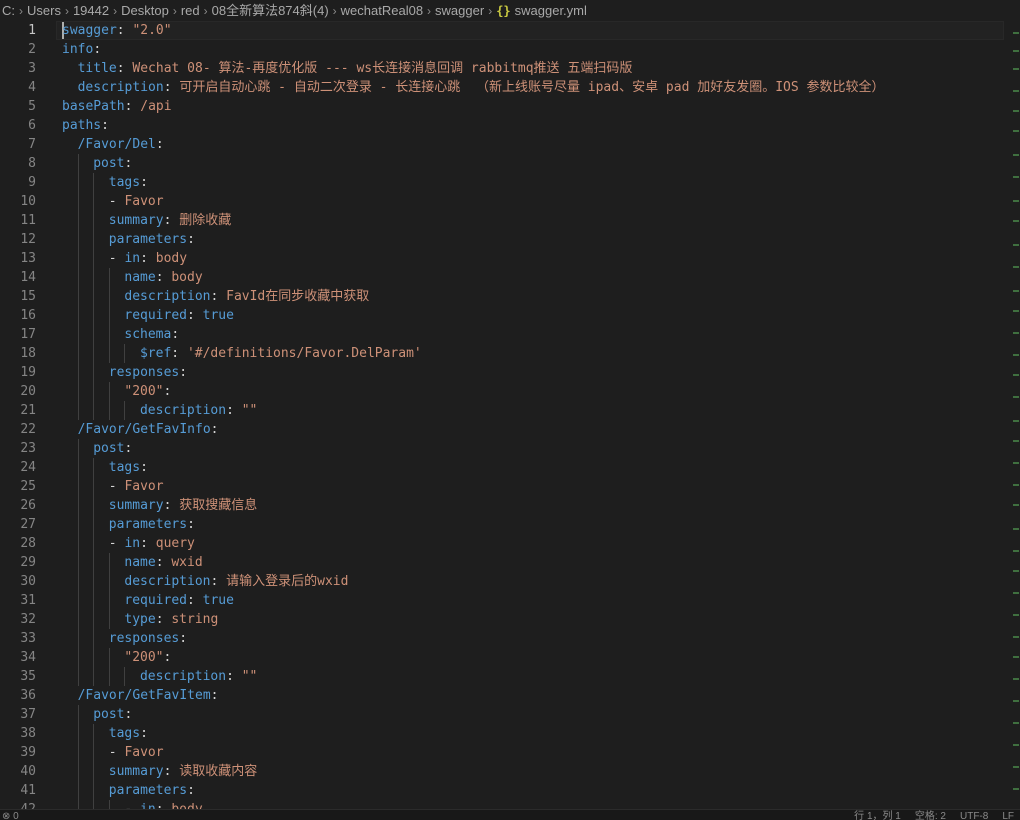 Image resolution: width=1020 pixels, height=820 pixels. I want to click on code-line: 40 summary: 读取收藏内容, so click(510, 771).